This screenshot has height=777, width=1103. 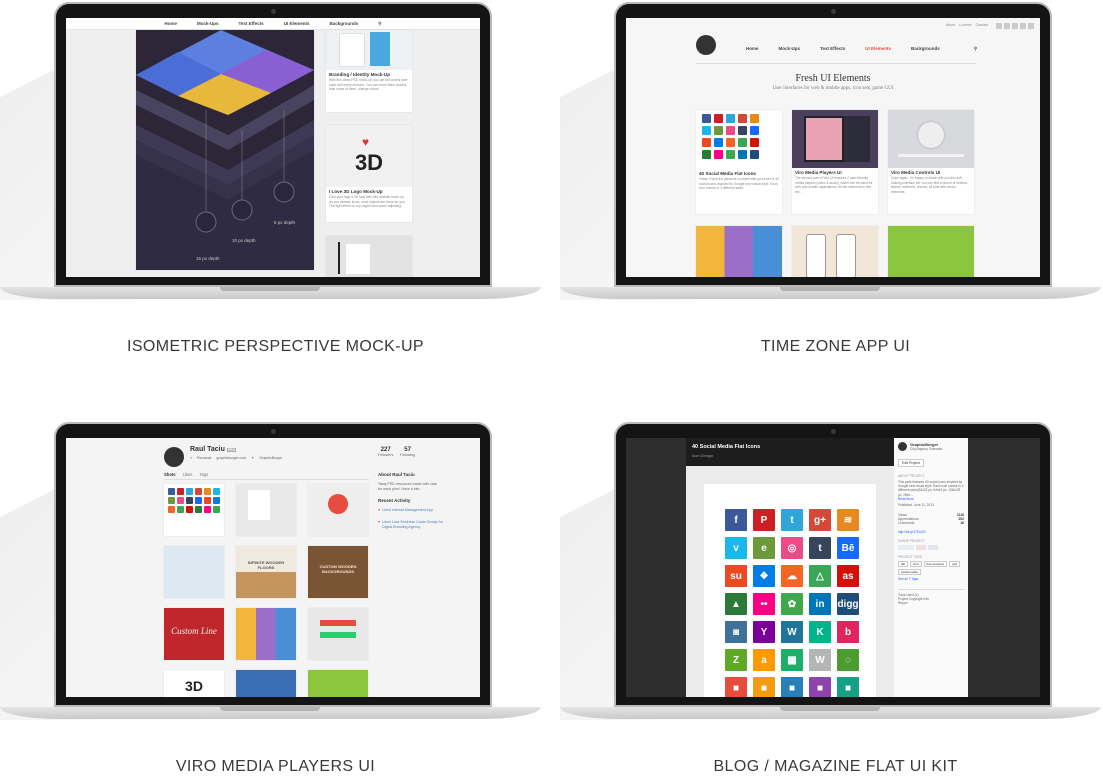 I want to click on social-icon: ◙, so click(x=736, y=632).